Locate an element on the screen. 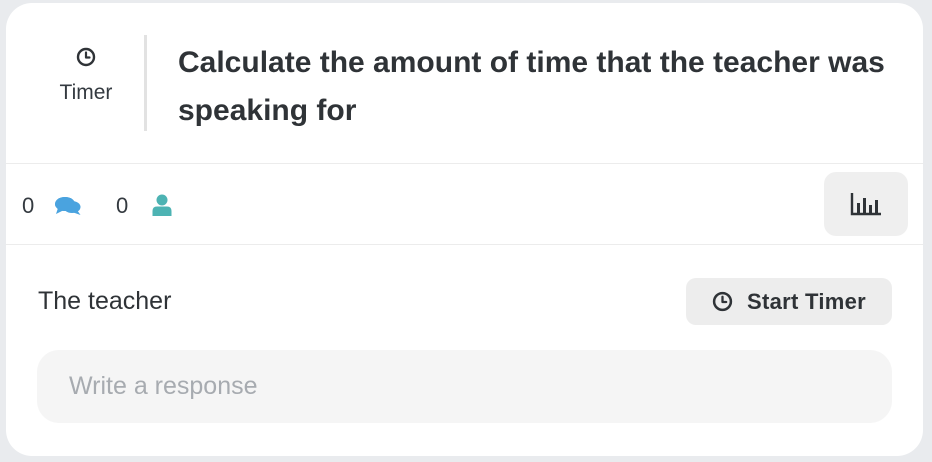 The image size is (932, 462). question-type-label: Timer is located at coordinates (86, 92).